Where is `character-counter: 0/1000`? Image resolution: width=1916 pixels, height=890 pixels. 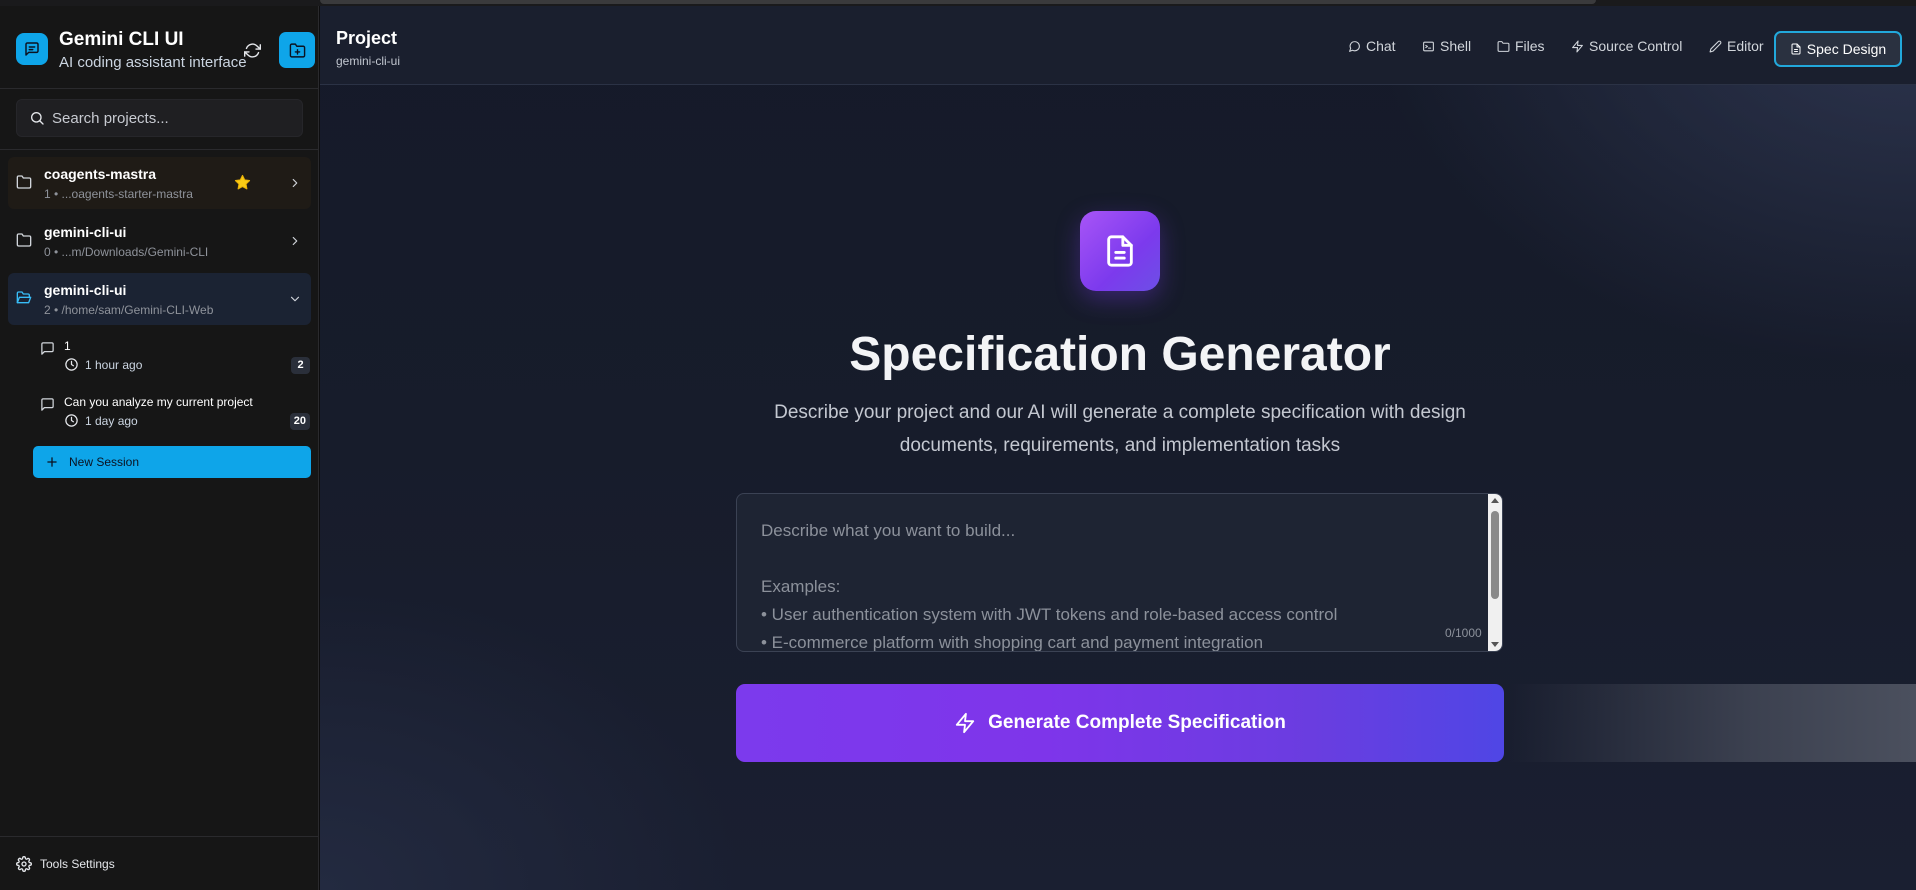
character-counter: 0/1000 is located at coordinates (1463, 633).